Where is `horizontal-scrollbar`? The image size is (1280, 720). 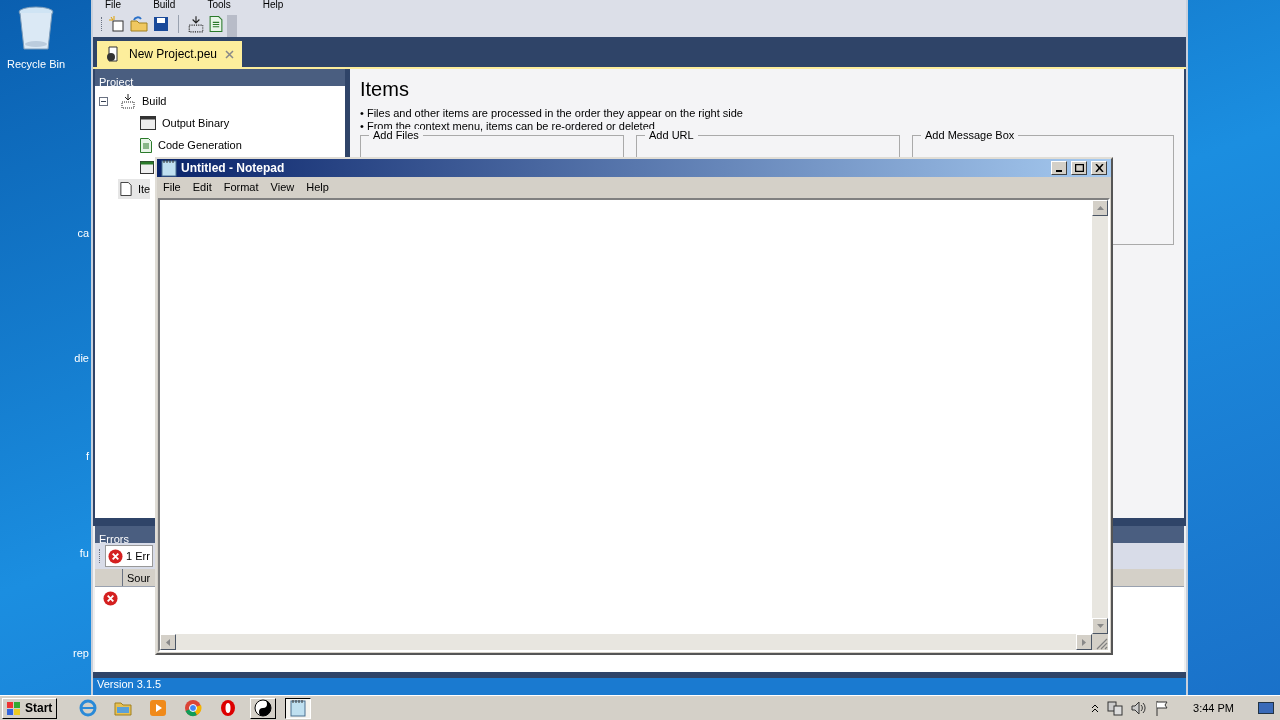 horizontal-scrollbar is located at coordinates (626, 642).